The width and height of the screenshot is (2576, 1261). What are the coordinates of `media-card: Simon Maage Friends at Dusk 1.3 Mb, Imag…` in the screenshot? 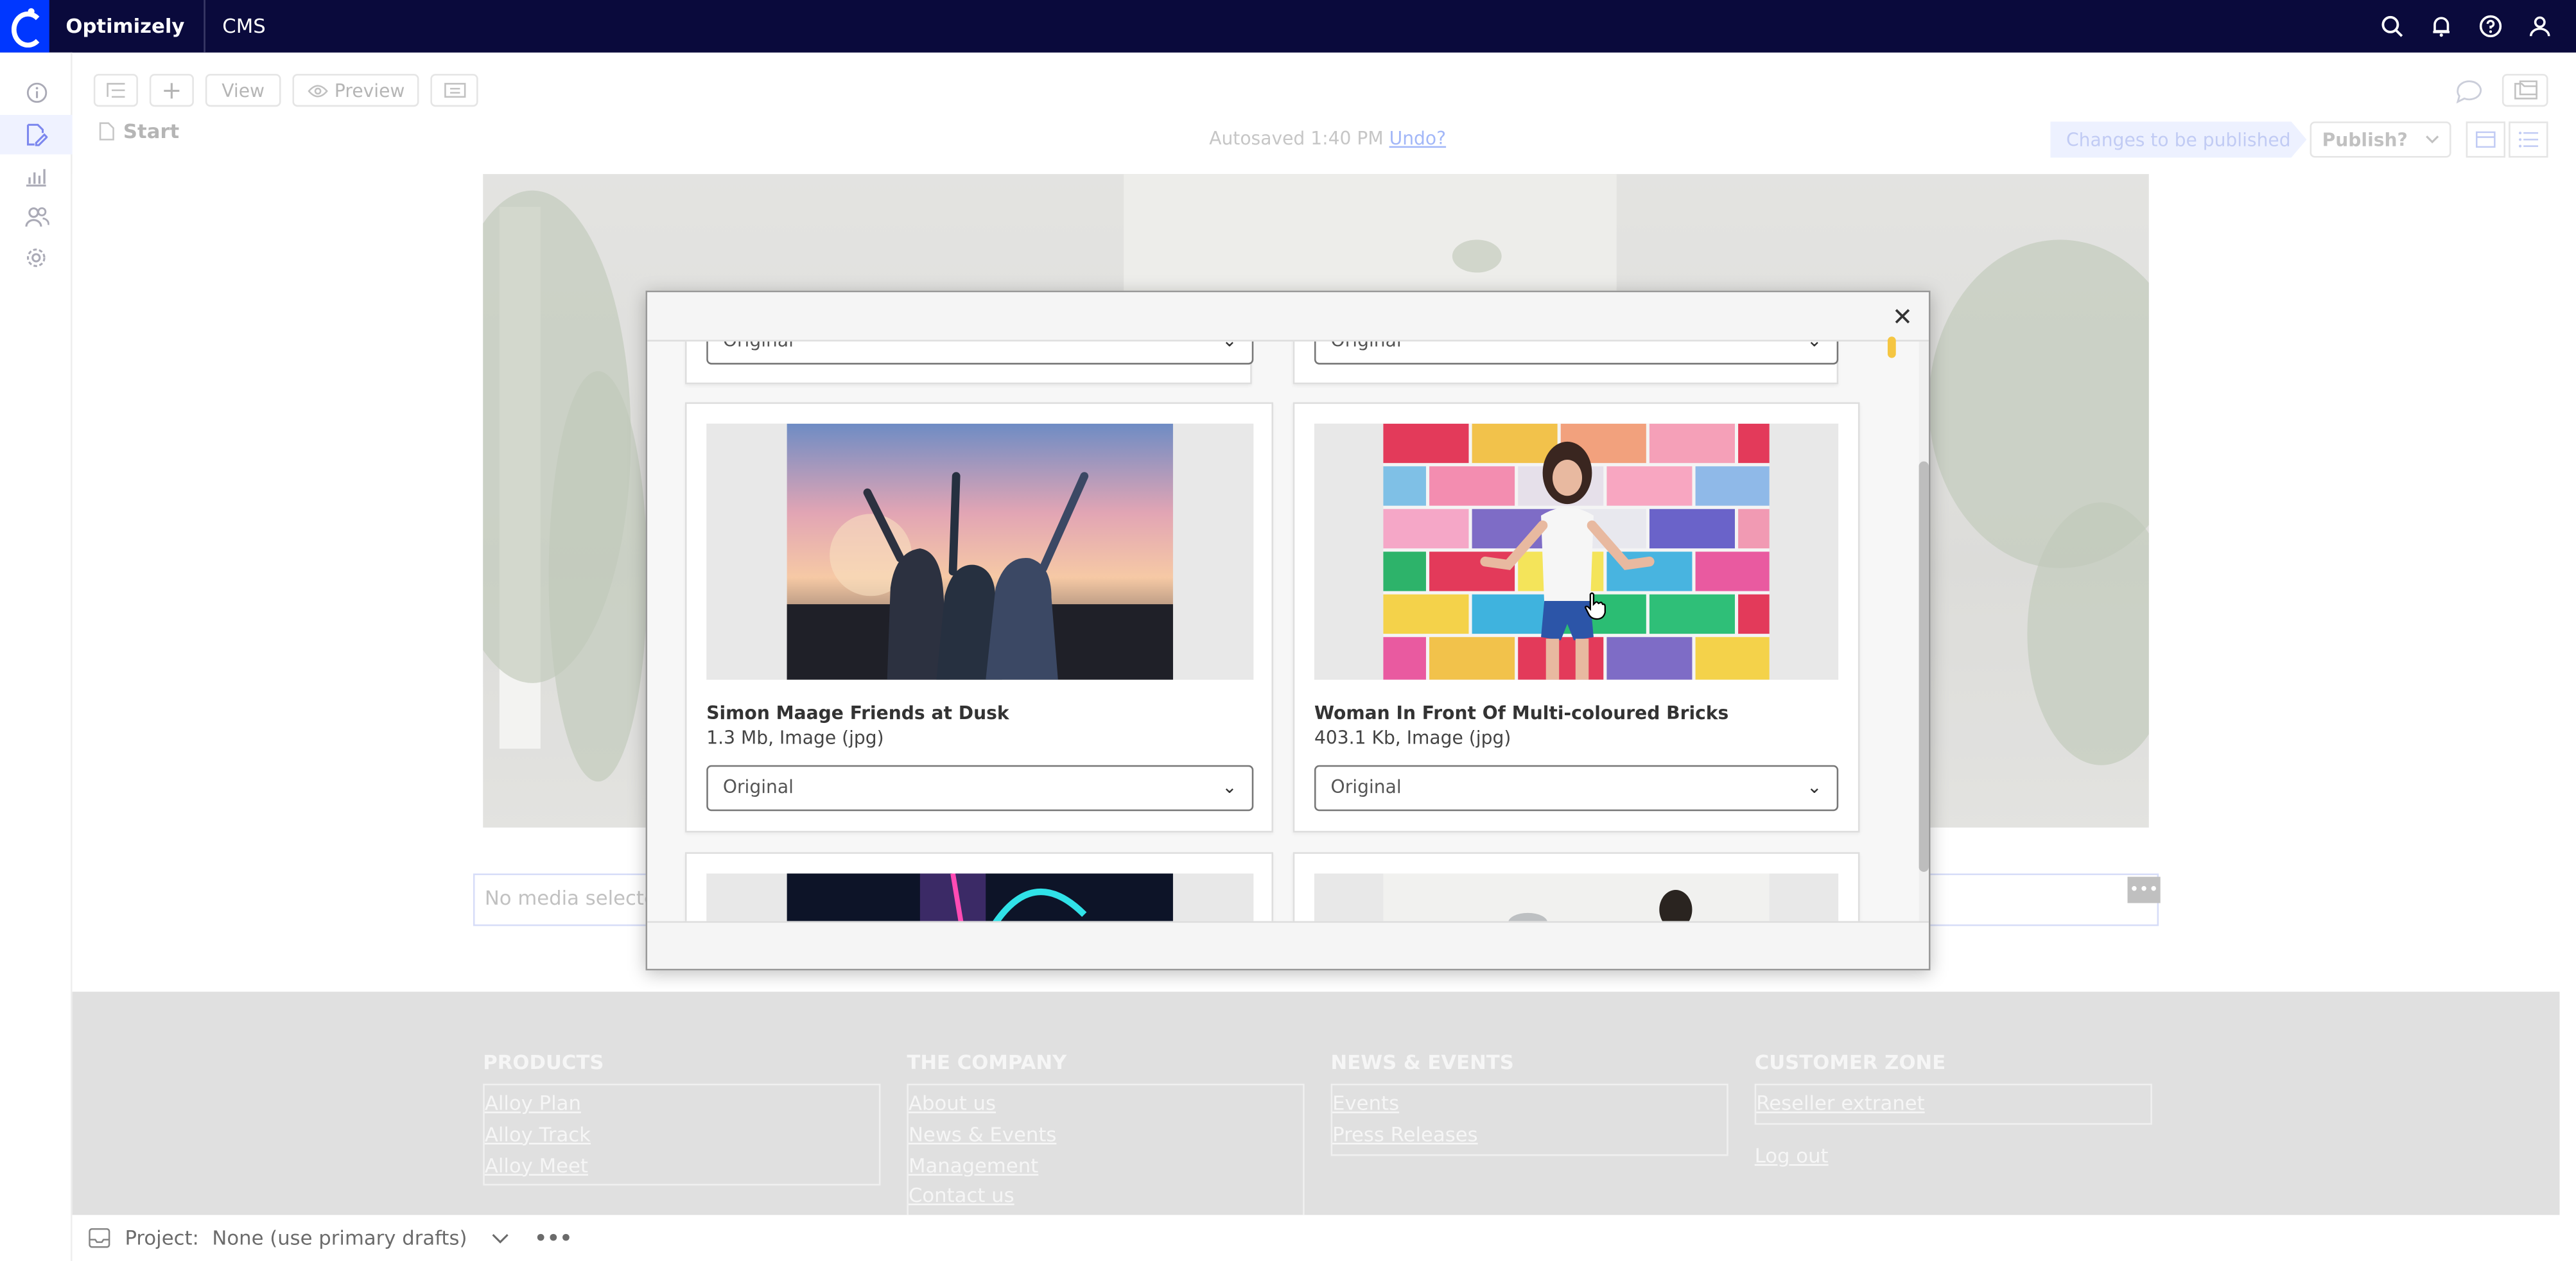 It's located at (978, 617).